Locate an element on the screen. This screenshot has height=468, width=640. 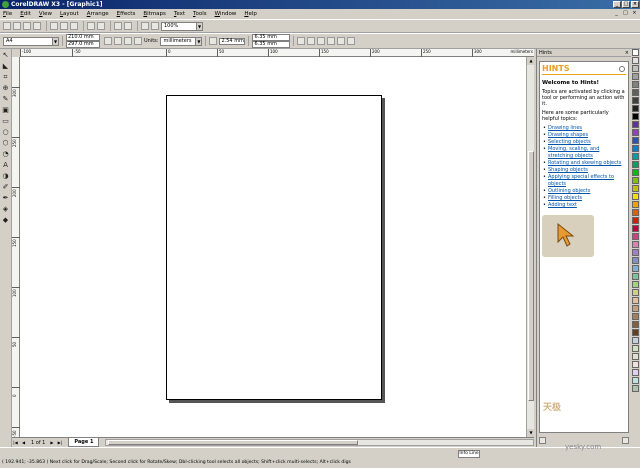
menu-effects: Effects is located at coordinates (126, 14).